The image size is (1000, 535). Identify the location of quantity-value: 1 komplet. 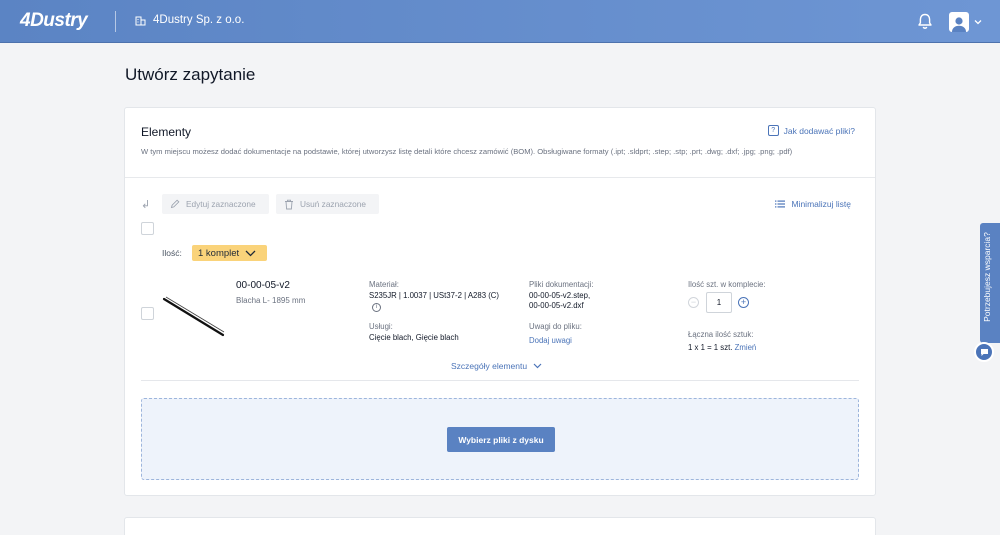
(219, 253).